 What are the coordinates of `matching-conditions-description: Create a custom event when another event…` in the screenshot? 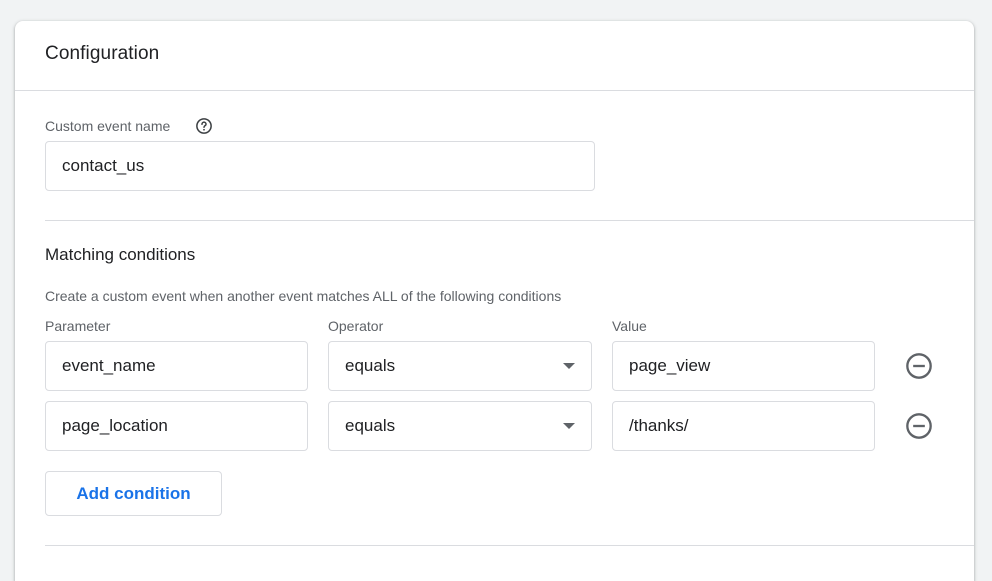 It's located at (303, 296).